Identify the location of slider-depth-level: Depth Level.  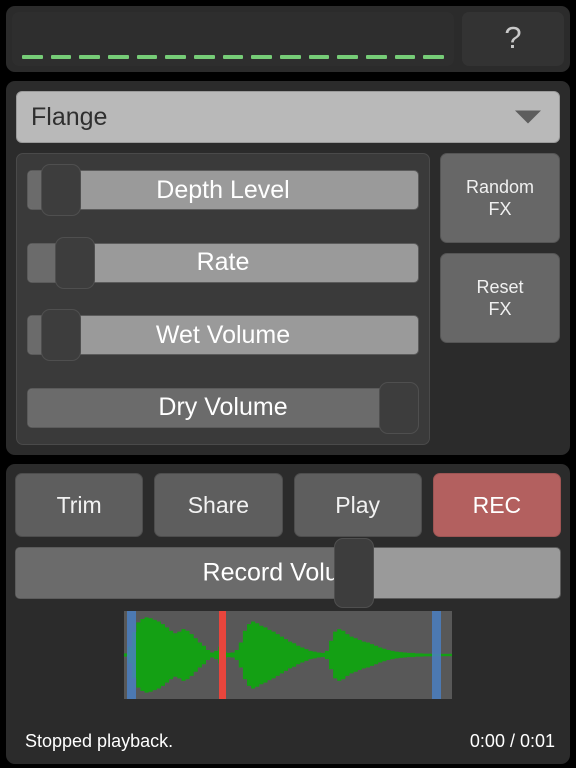
(223, 190).